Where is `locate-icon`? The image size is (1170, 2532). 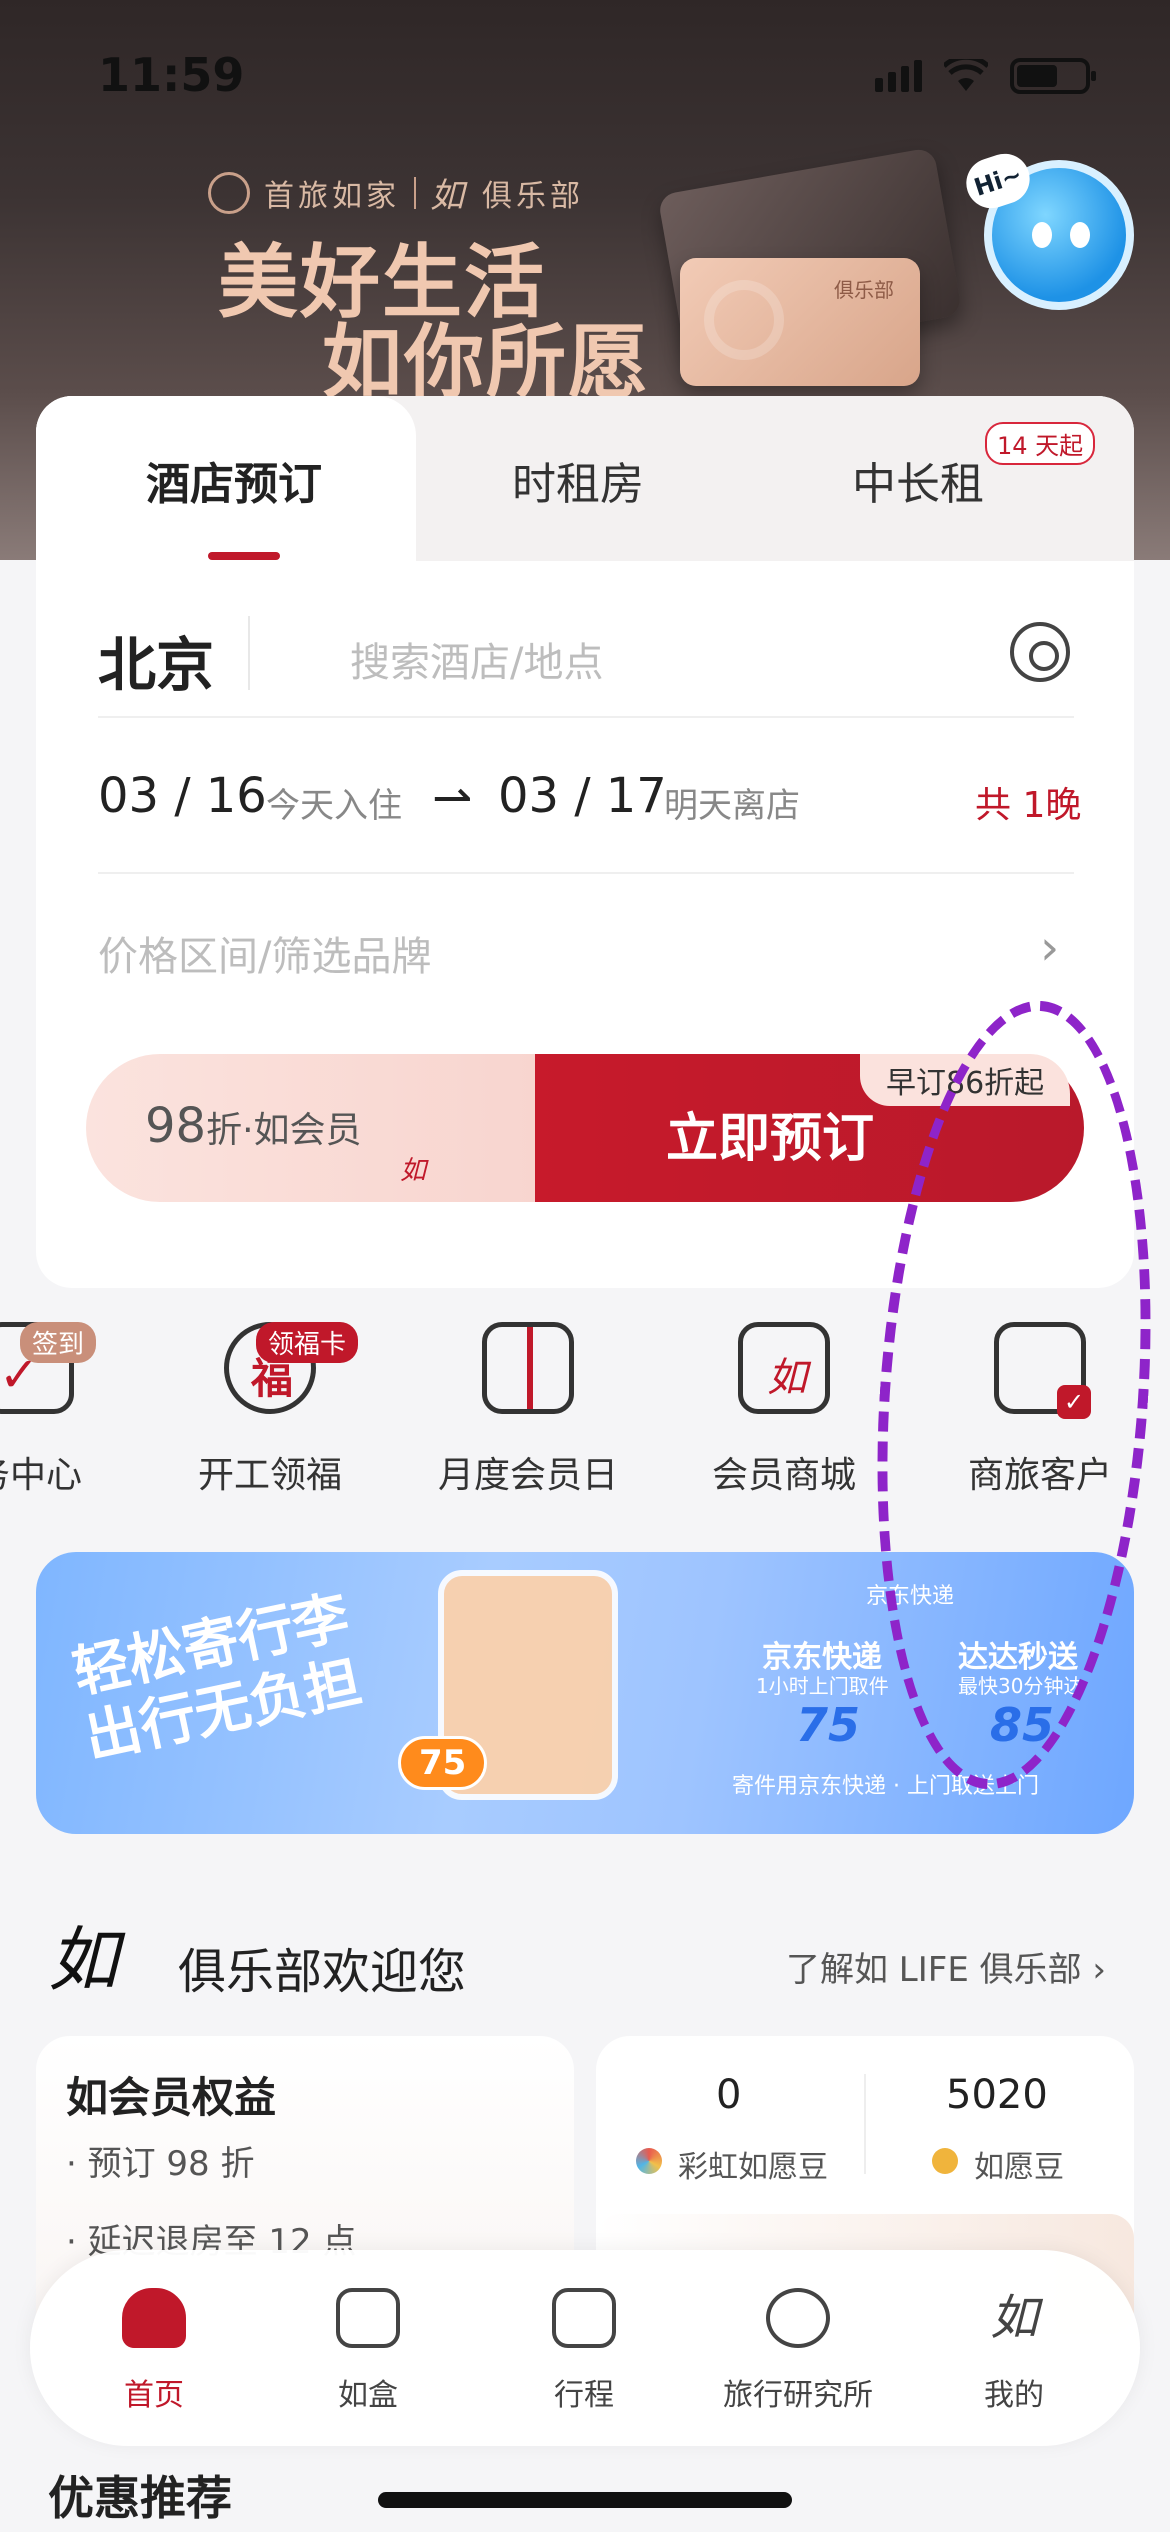
locate-icon is located at coordinates (1040, 652).